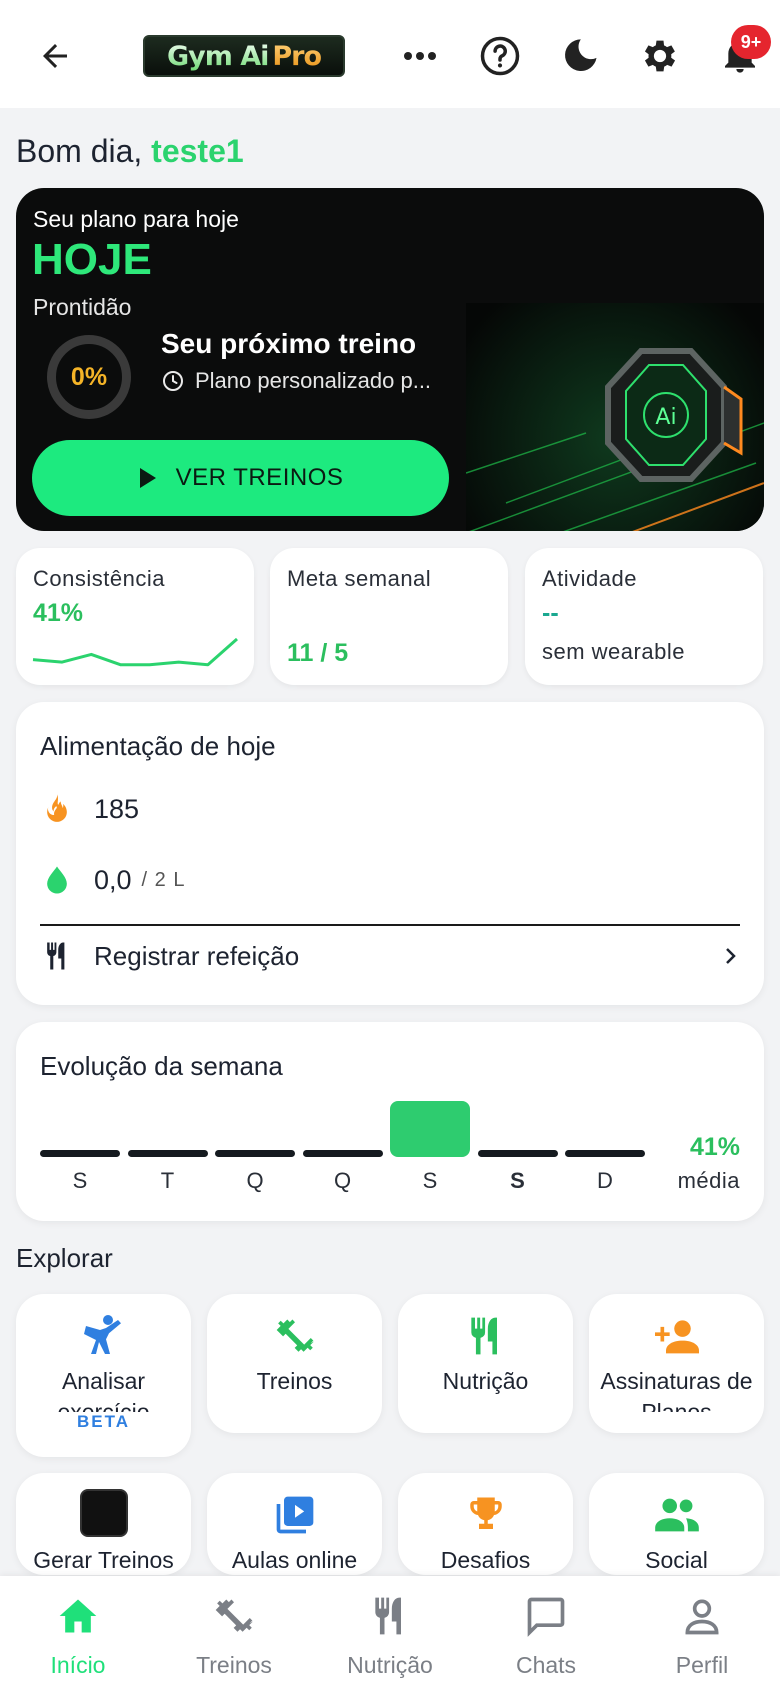  I want to click on explore-title: Explorar, so click(64, 1258).